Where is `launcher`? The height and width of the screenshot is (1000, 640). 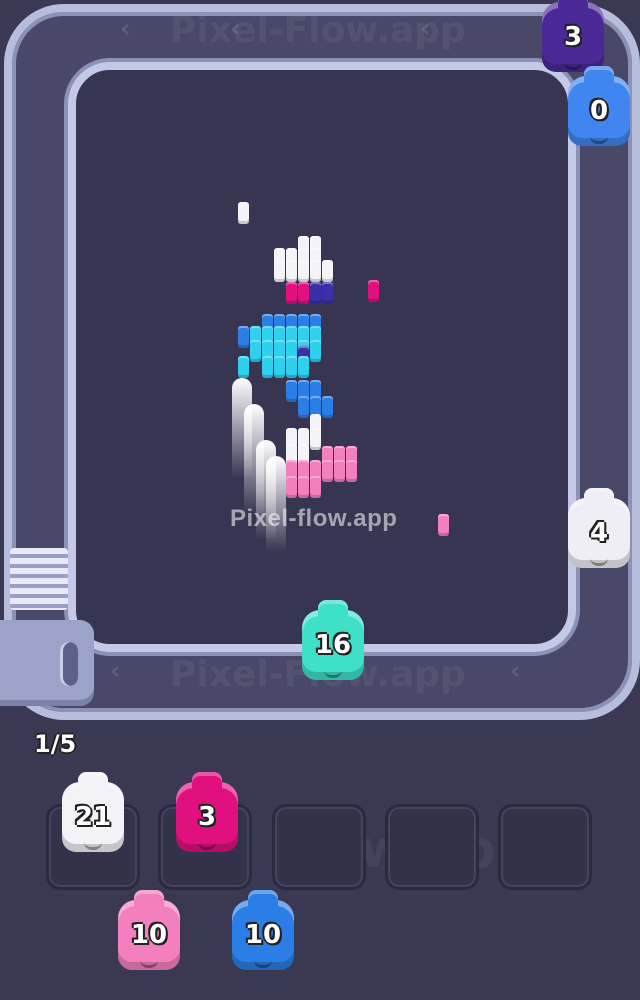 launcher is located at coordinates (47, 663).